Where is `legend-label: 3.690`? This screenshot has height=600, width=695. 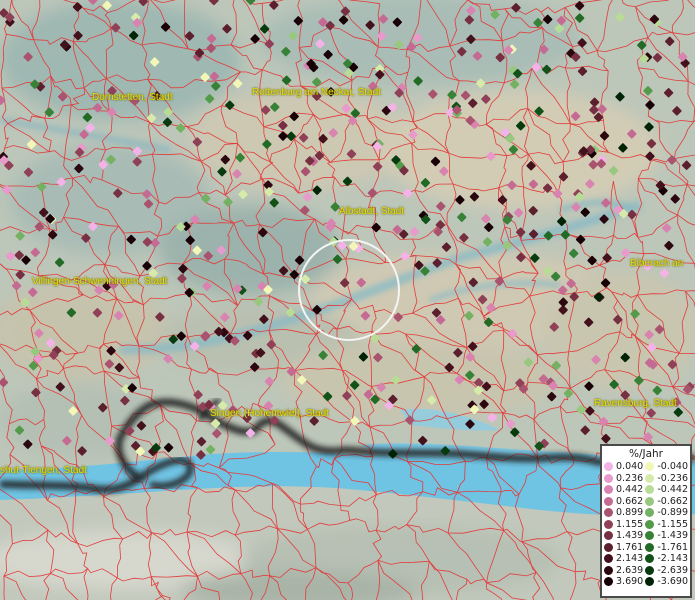
legend-label: 3.690 is located at coordinates (630, 582).